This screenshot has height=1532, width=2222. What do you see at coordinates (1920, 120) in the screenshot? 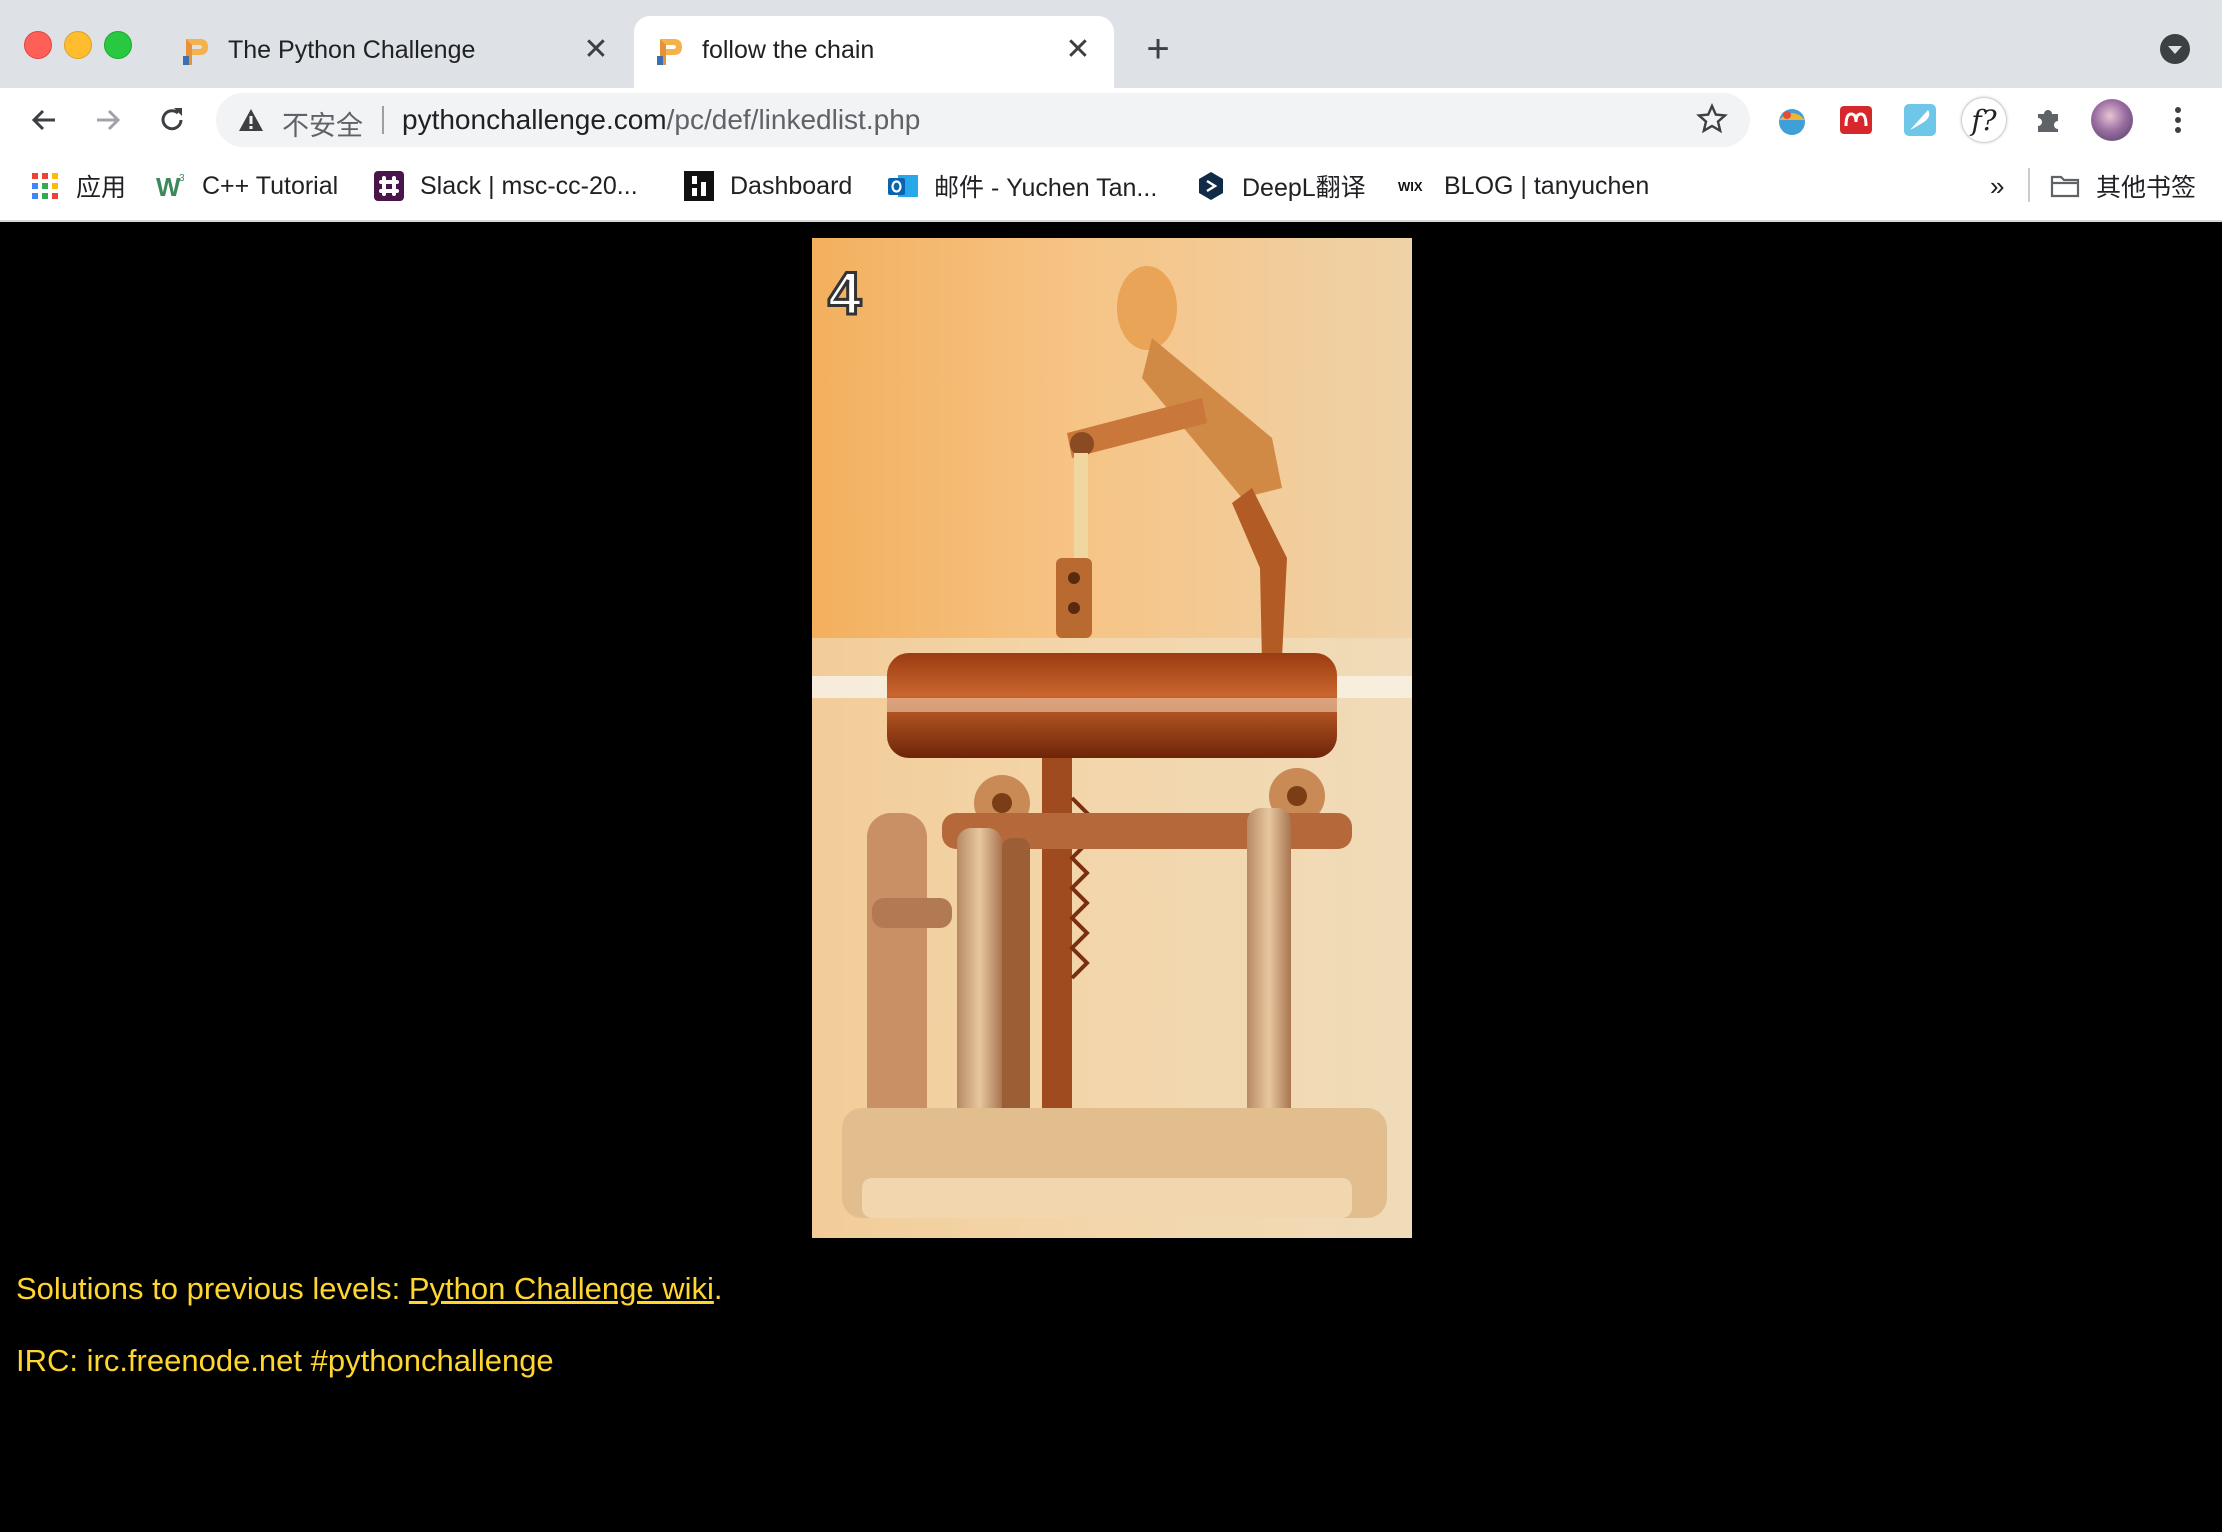
I see `feather-extension-icon` at bounding box center [1920, 120].